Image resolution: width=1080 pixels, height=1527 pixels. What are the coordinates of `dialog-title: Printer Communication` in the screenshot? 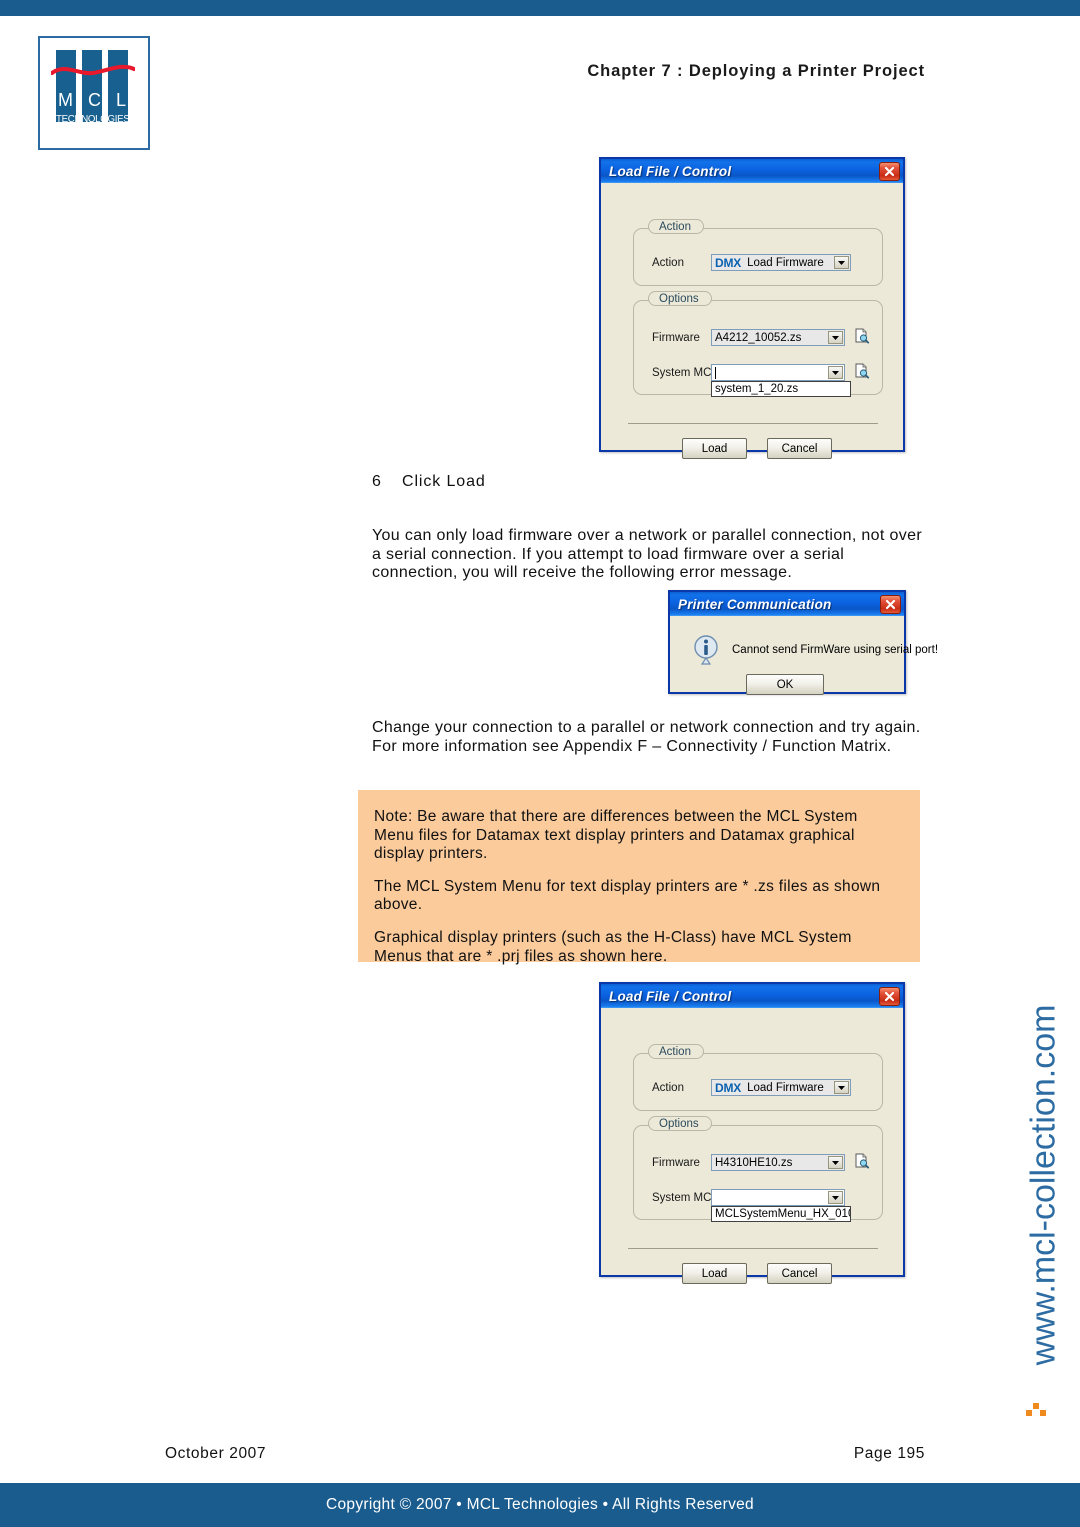 It's located at (755, 604).